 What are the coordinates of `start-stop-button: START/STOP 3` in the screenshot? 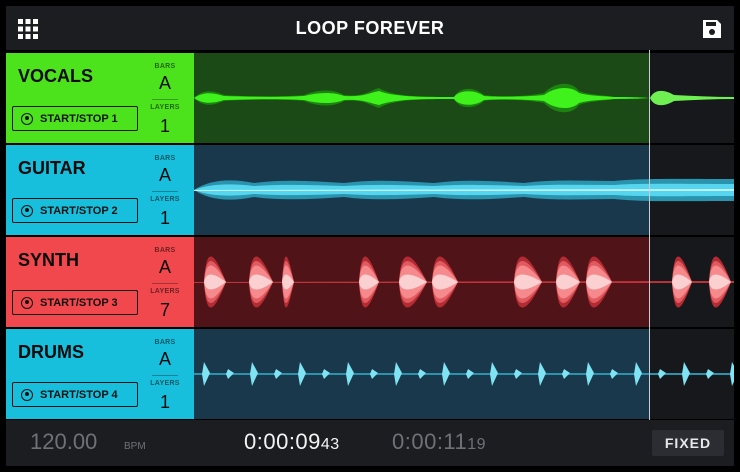 It's located at (75, 302).